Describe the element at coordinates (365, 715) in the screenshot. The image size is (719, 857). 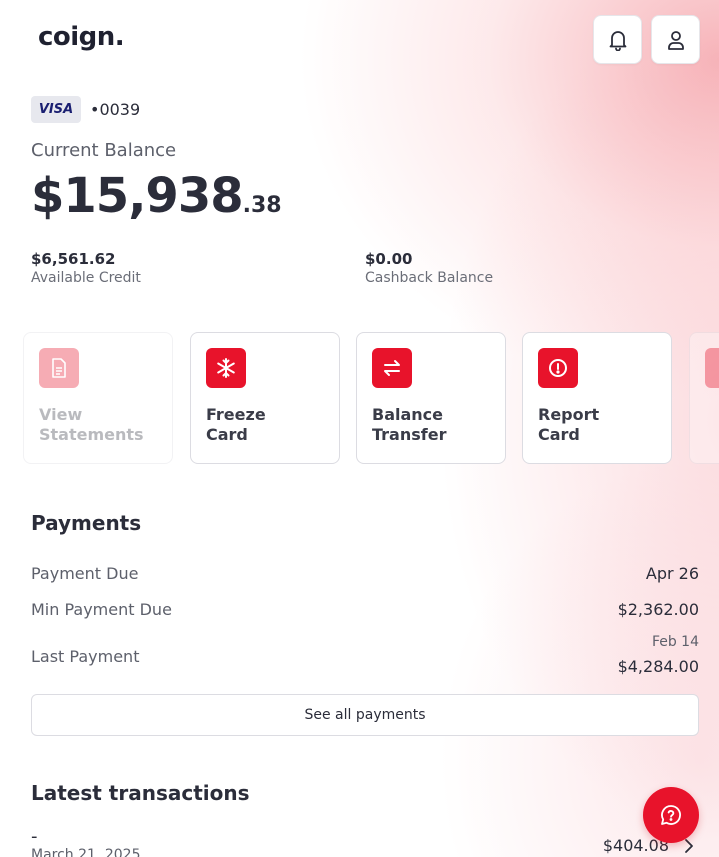
I see `see-all-payments-button: See all payments` at that location.